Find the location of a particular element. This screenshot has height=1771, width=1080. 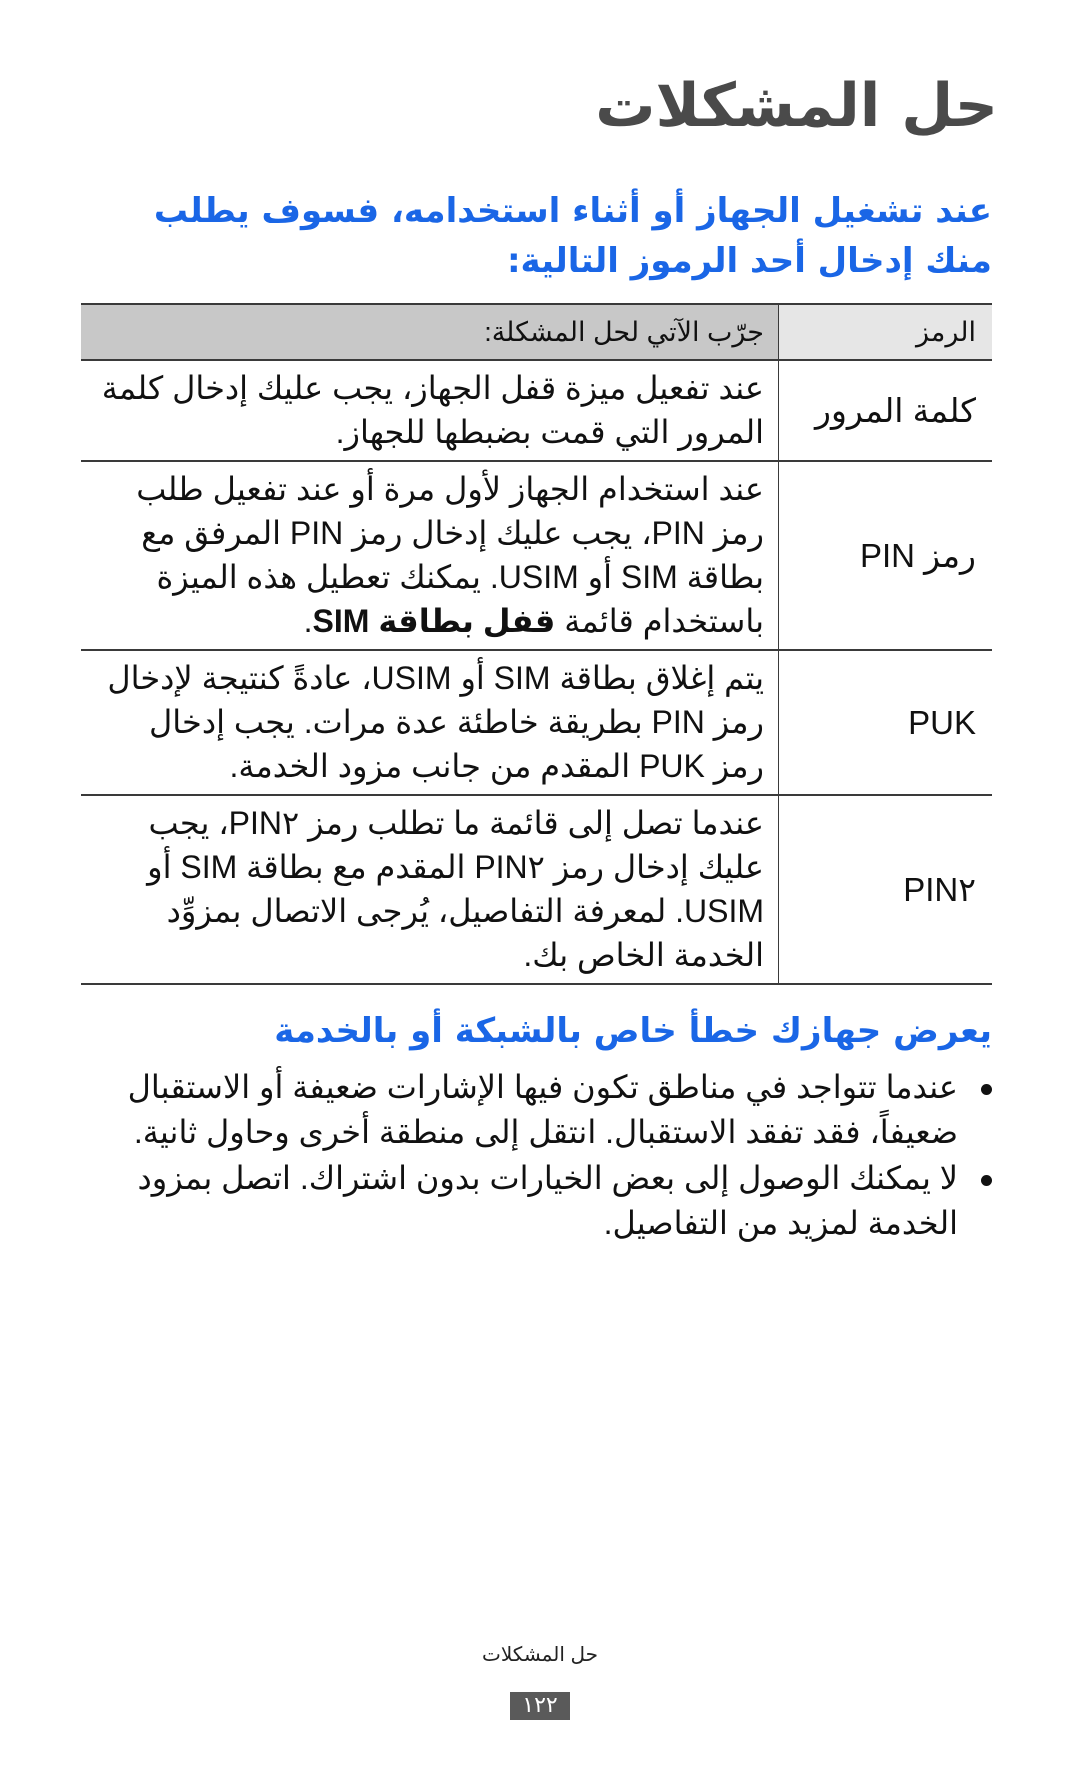

desc-pin-tail: . is located at coordinates (308, 621).